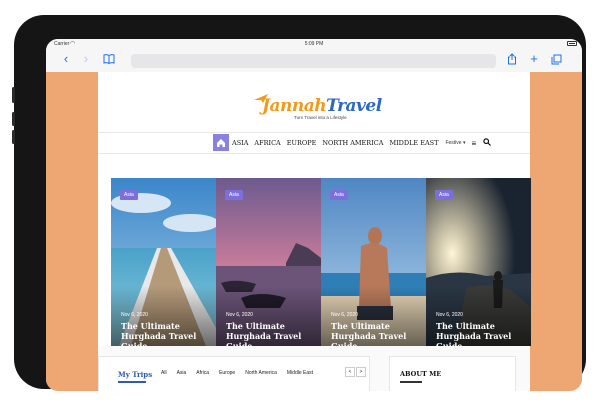  What do you see at coordinates (267, 143) in the screenshot?
I see `nav-item-africa: AFRICA` at bounding box center [267, 143].